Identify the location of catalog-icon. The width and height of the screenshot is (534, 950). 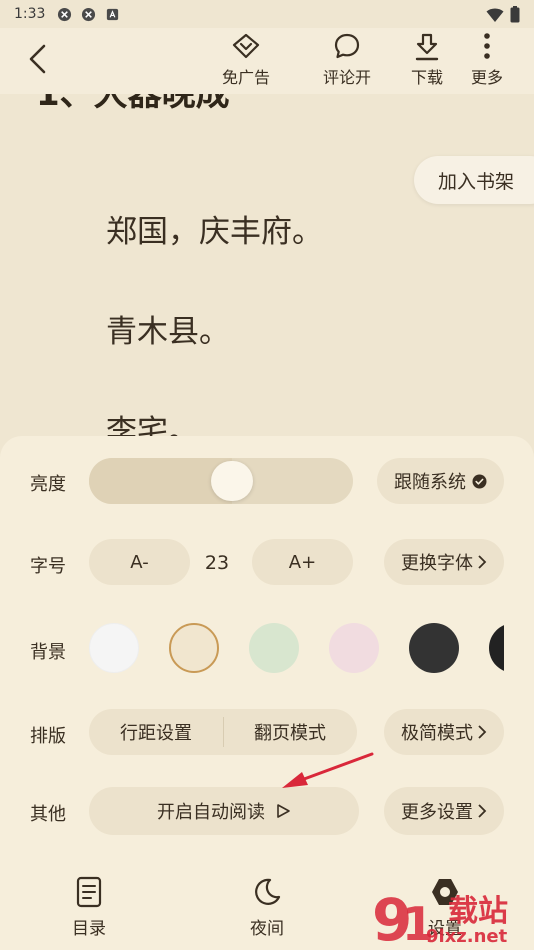
(89, 892).